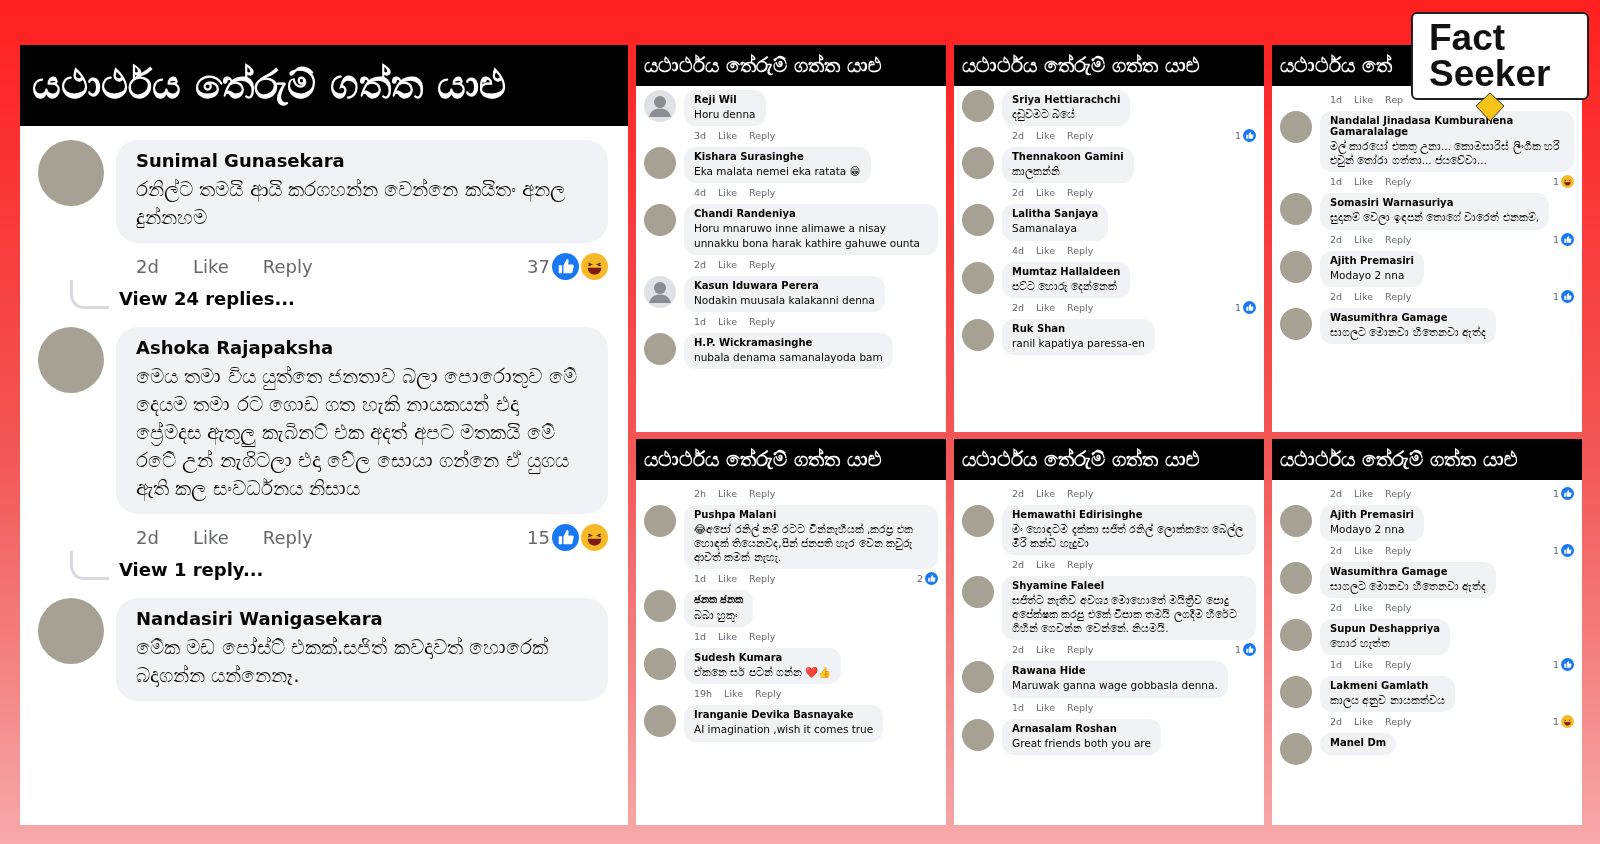  Describe the element at coordinates (362, 160) in the screenshot. I see `commenter-name: Sunimal Gunasekara` at that location.